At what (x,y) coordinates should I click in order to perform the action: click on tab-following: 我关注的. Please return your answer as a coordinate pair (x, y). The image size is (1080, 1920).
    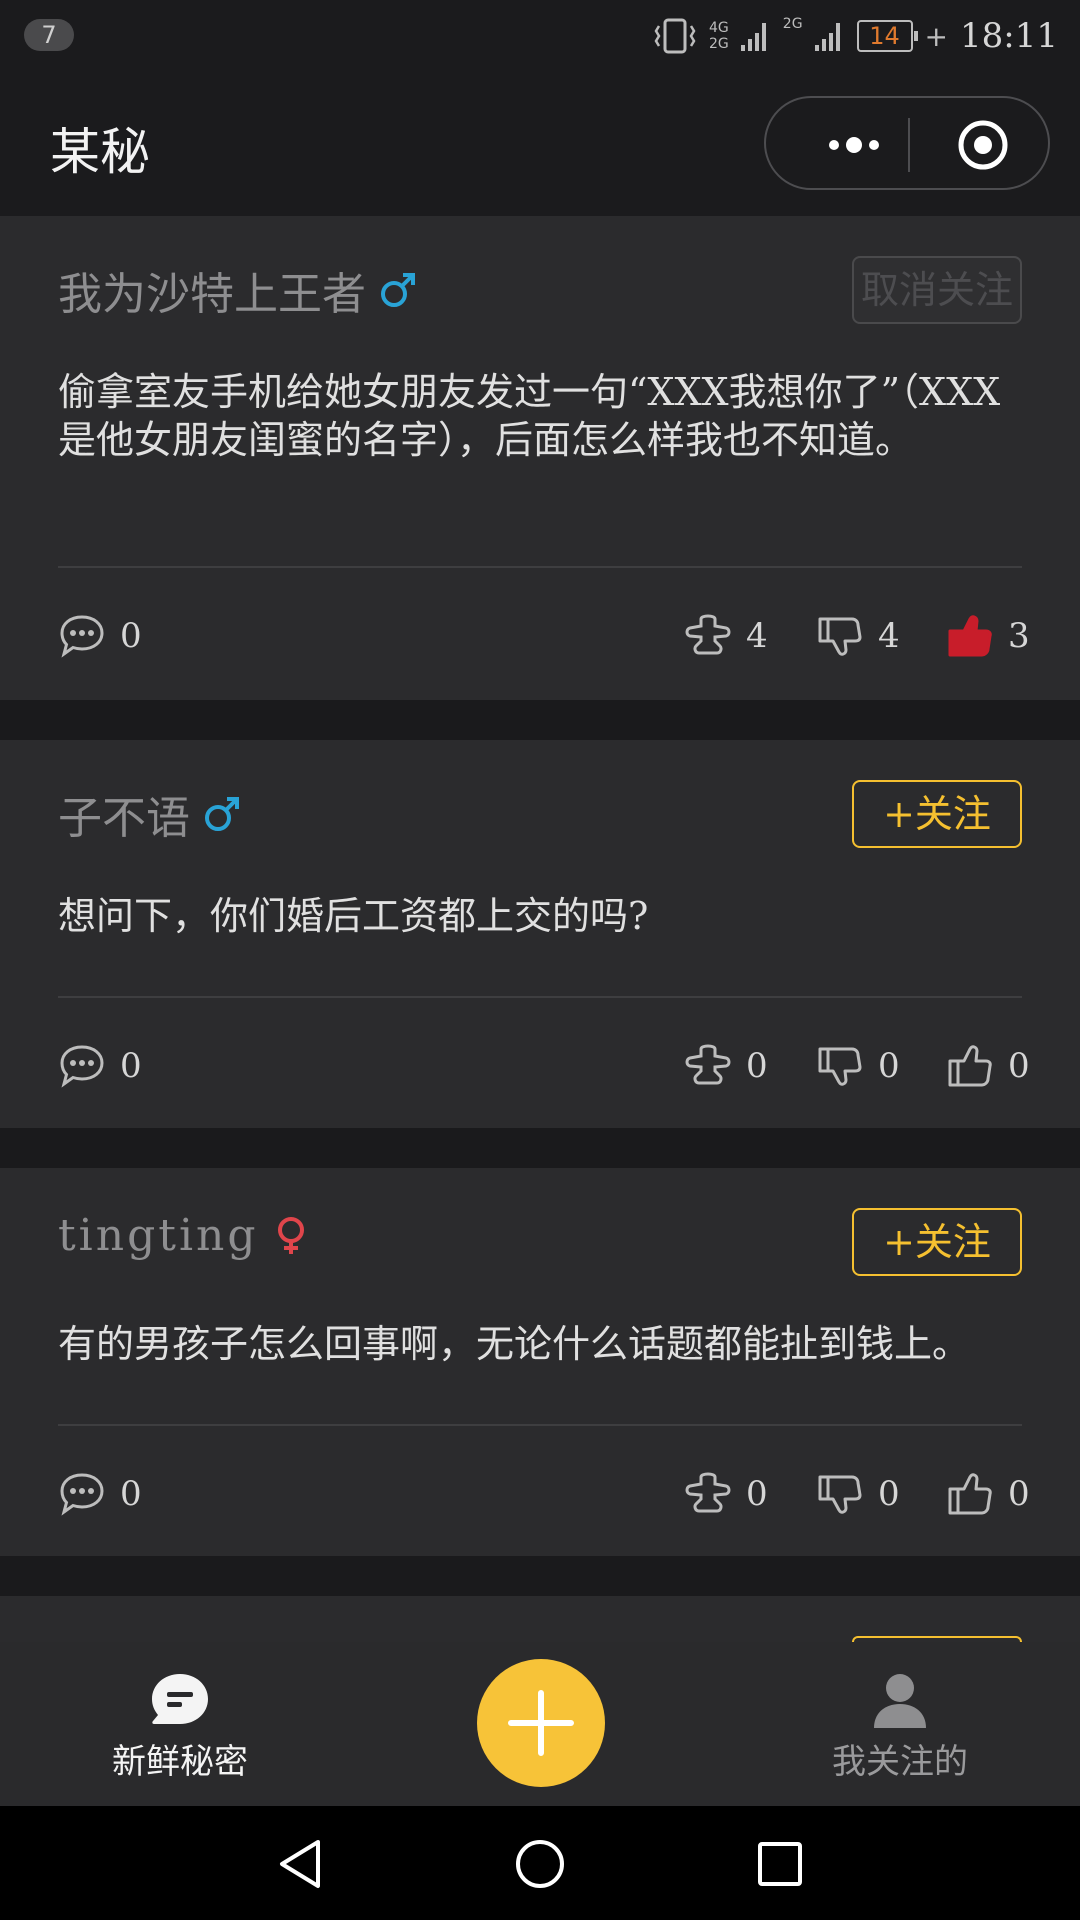
    Looking at the image, I should click on (900, 1727).